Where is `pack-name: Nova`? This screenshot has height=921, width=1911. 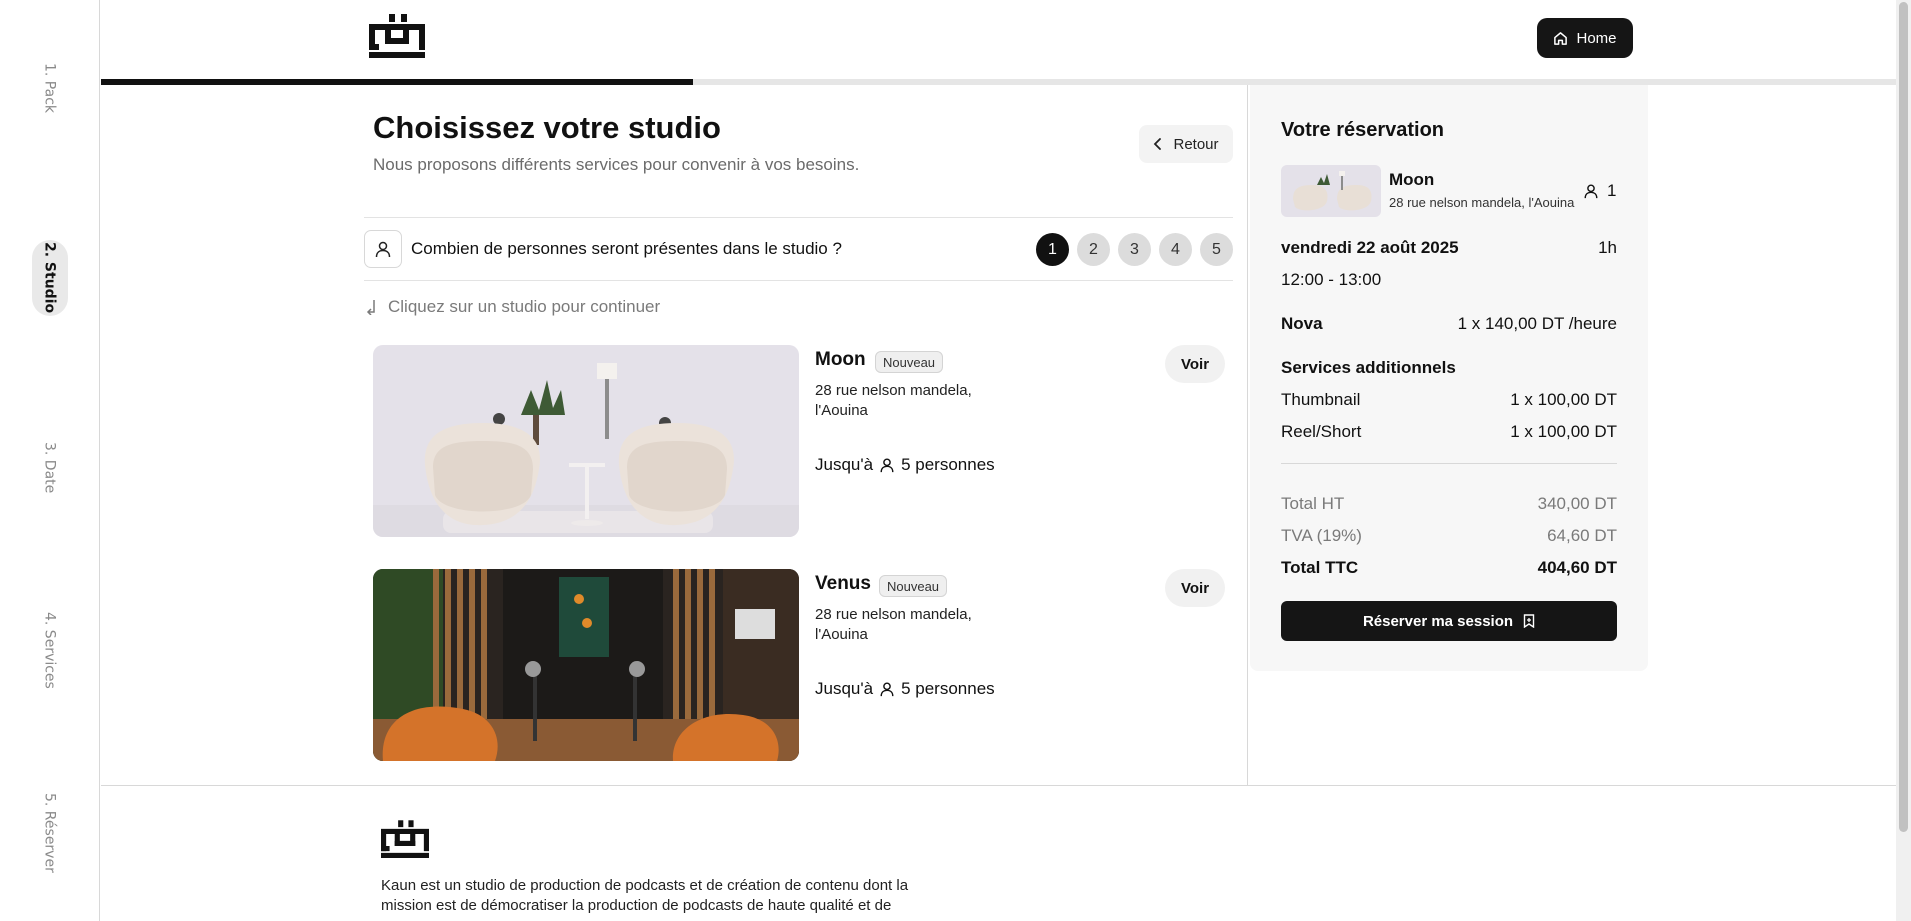
pack-name: Nova is located at coordinates (1302, 323).